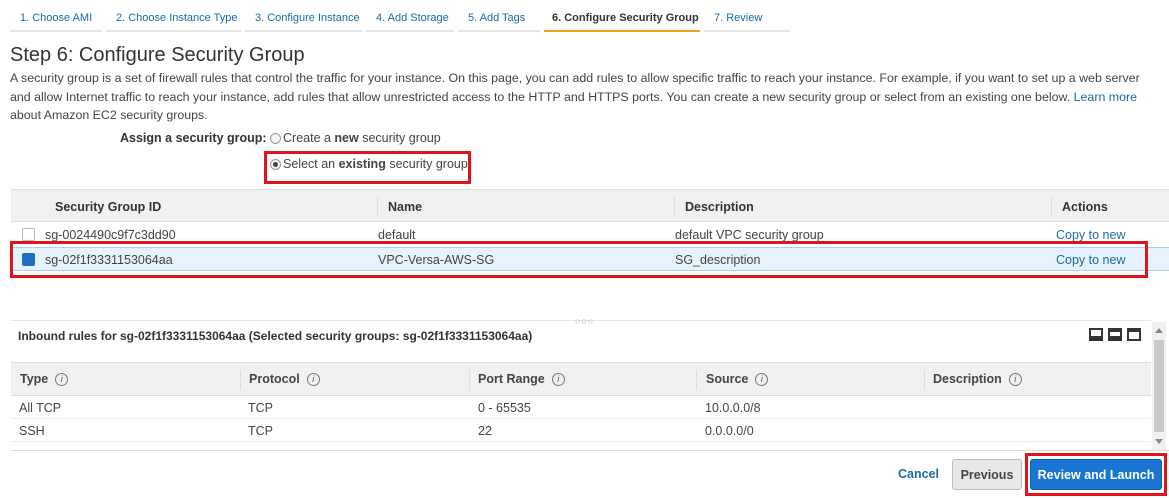  I want to click on col-description: Description, so click(719, 207).